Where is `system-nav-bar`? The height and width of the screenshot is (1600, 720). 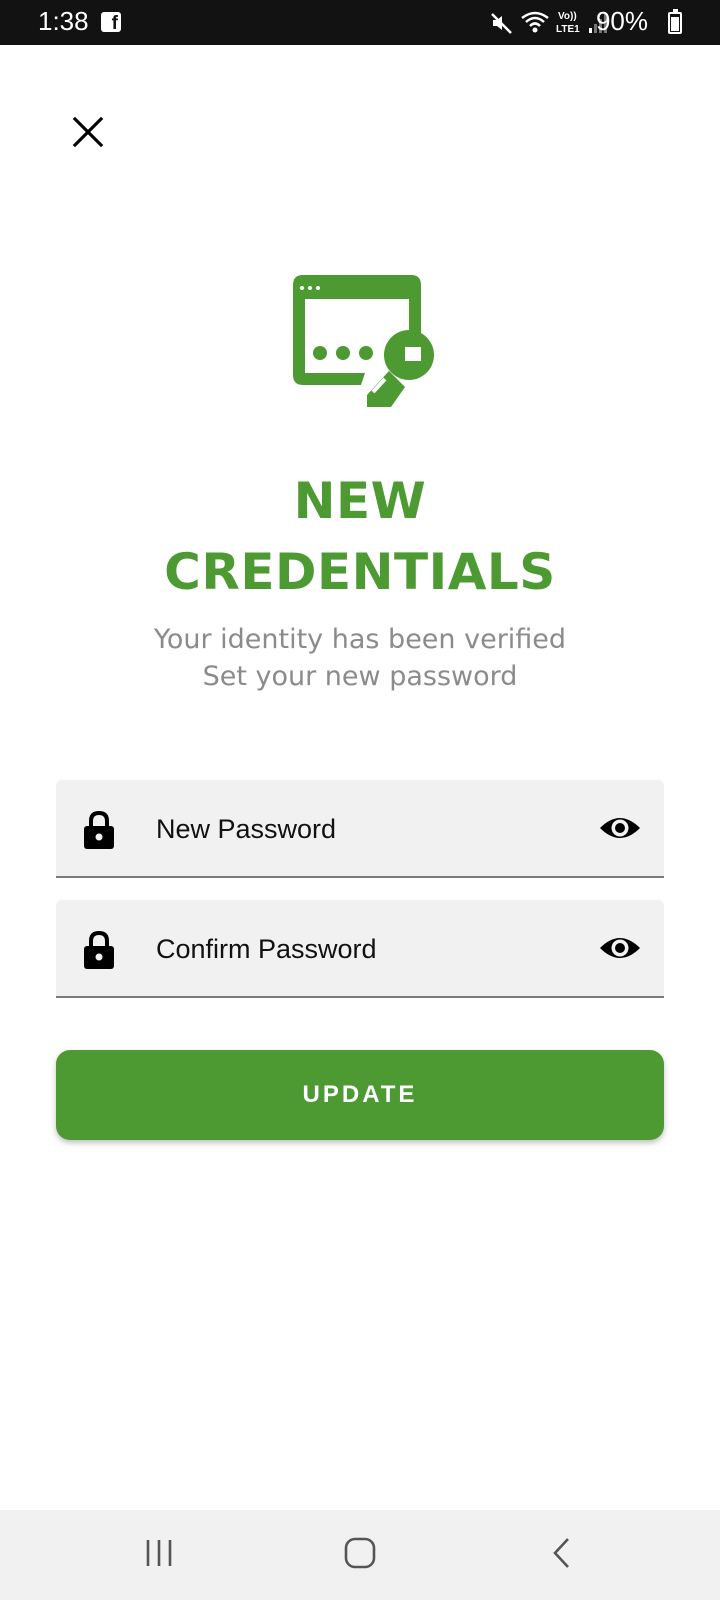
system-nav-bar is located at coordinates (360, 1555).